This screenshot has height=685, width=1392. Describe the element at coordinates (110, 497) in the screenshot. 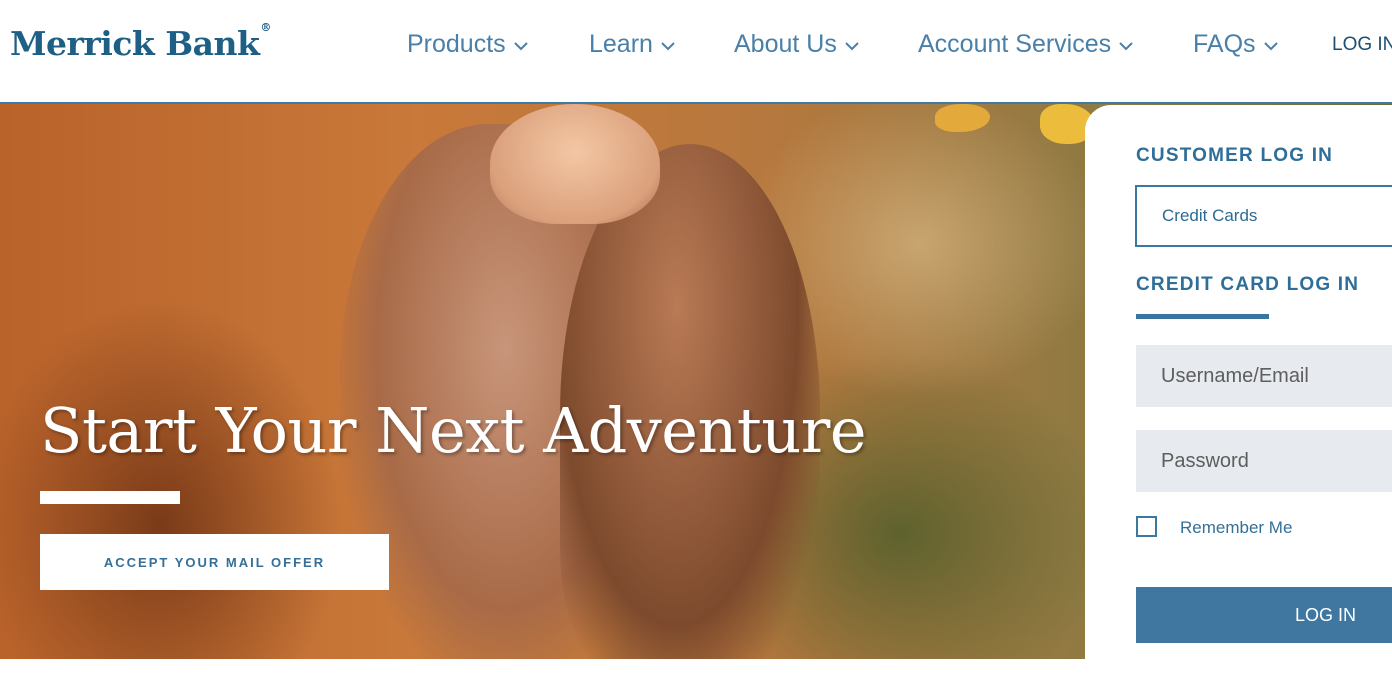

I see `hero-divider` at that location.